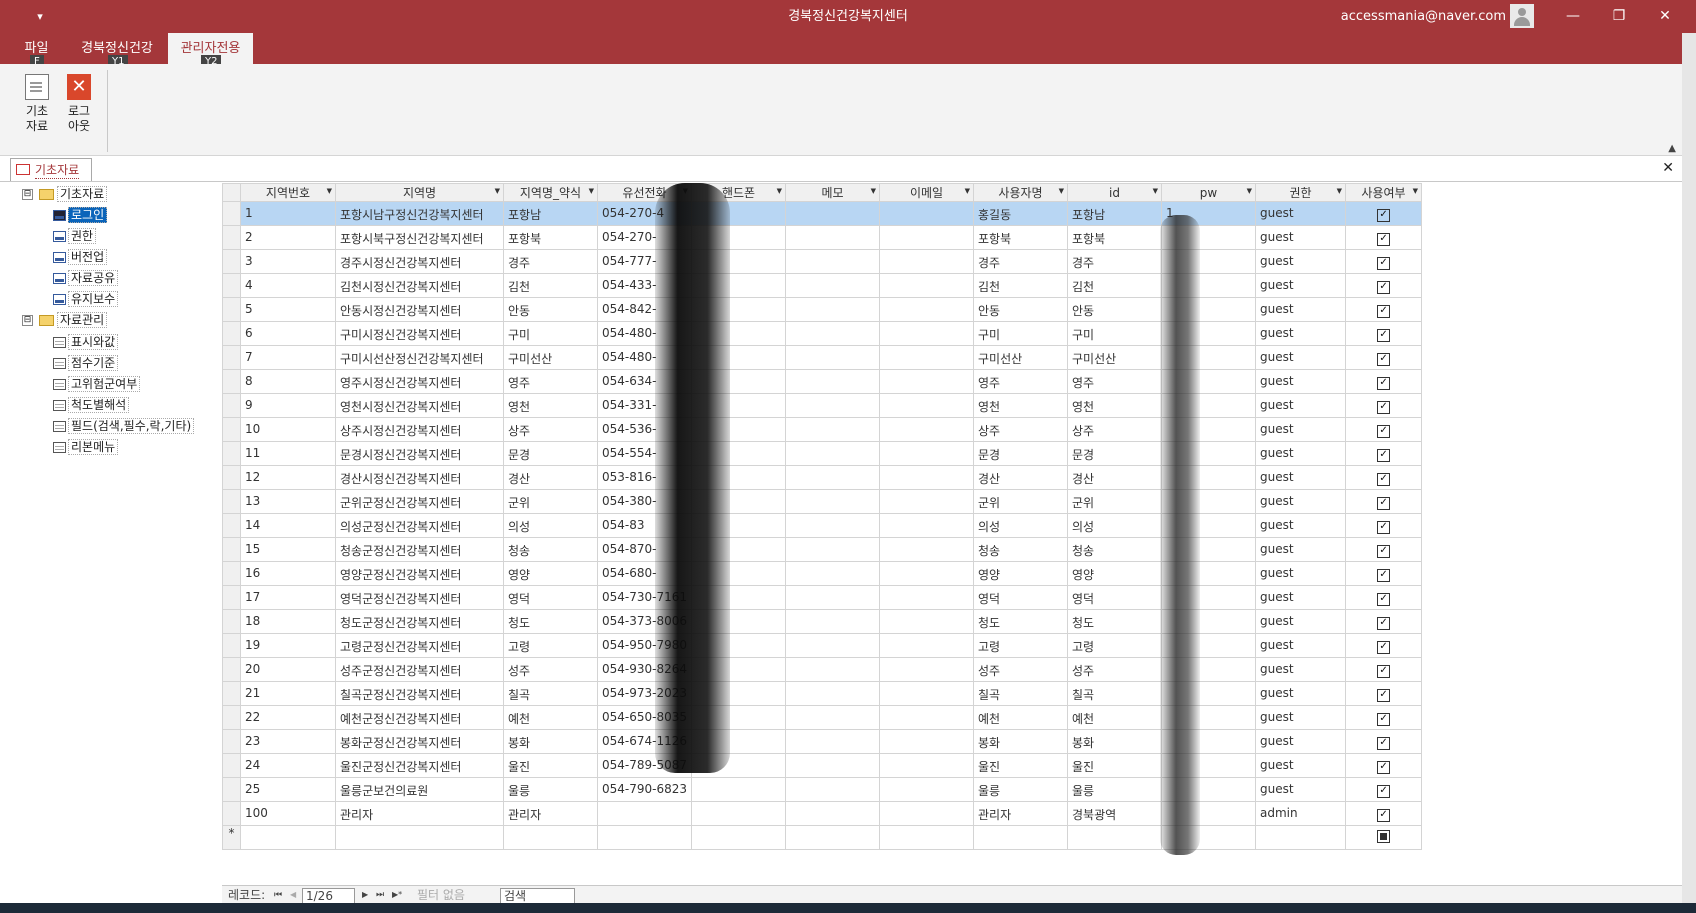  I want to click on column-header: 지역명_약식 ▼, so click(550, 192).